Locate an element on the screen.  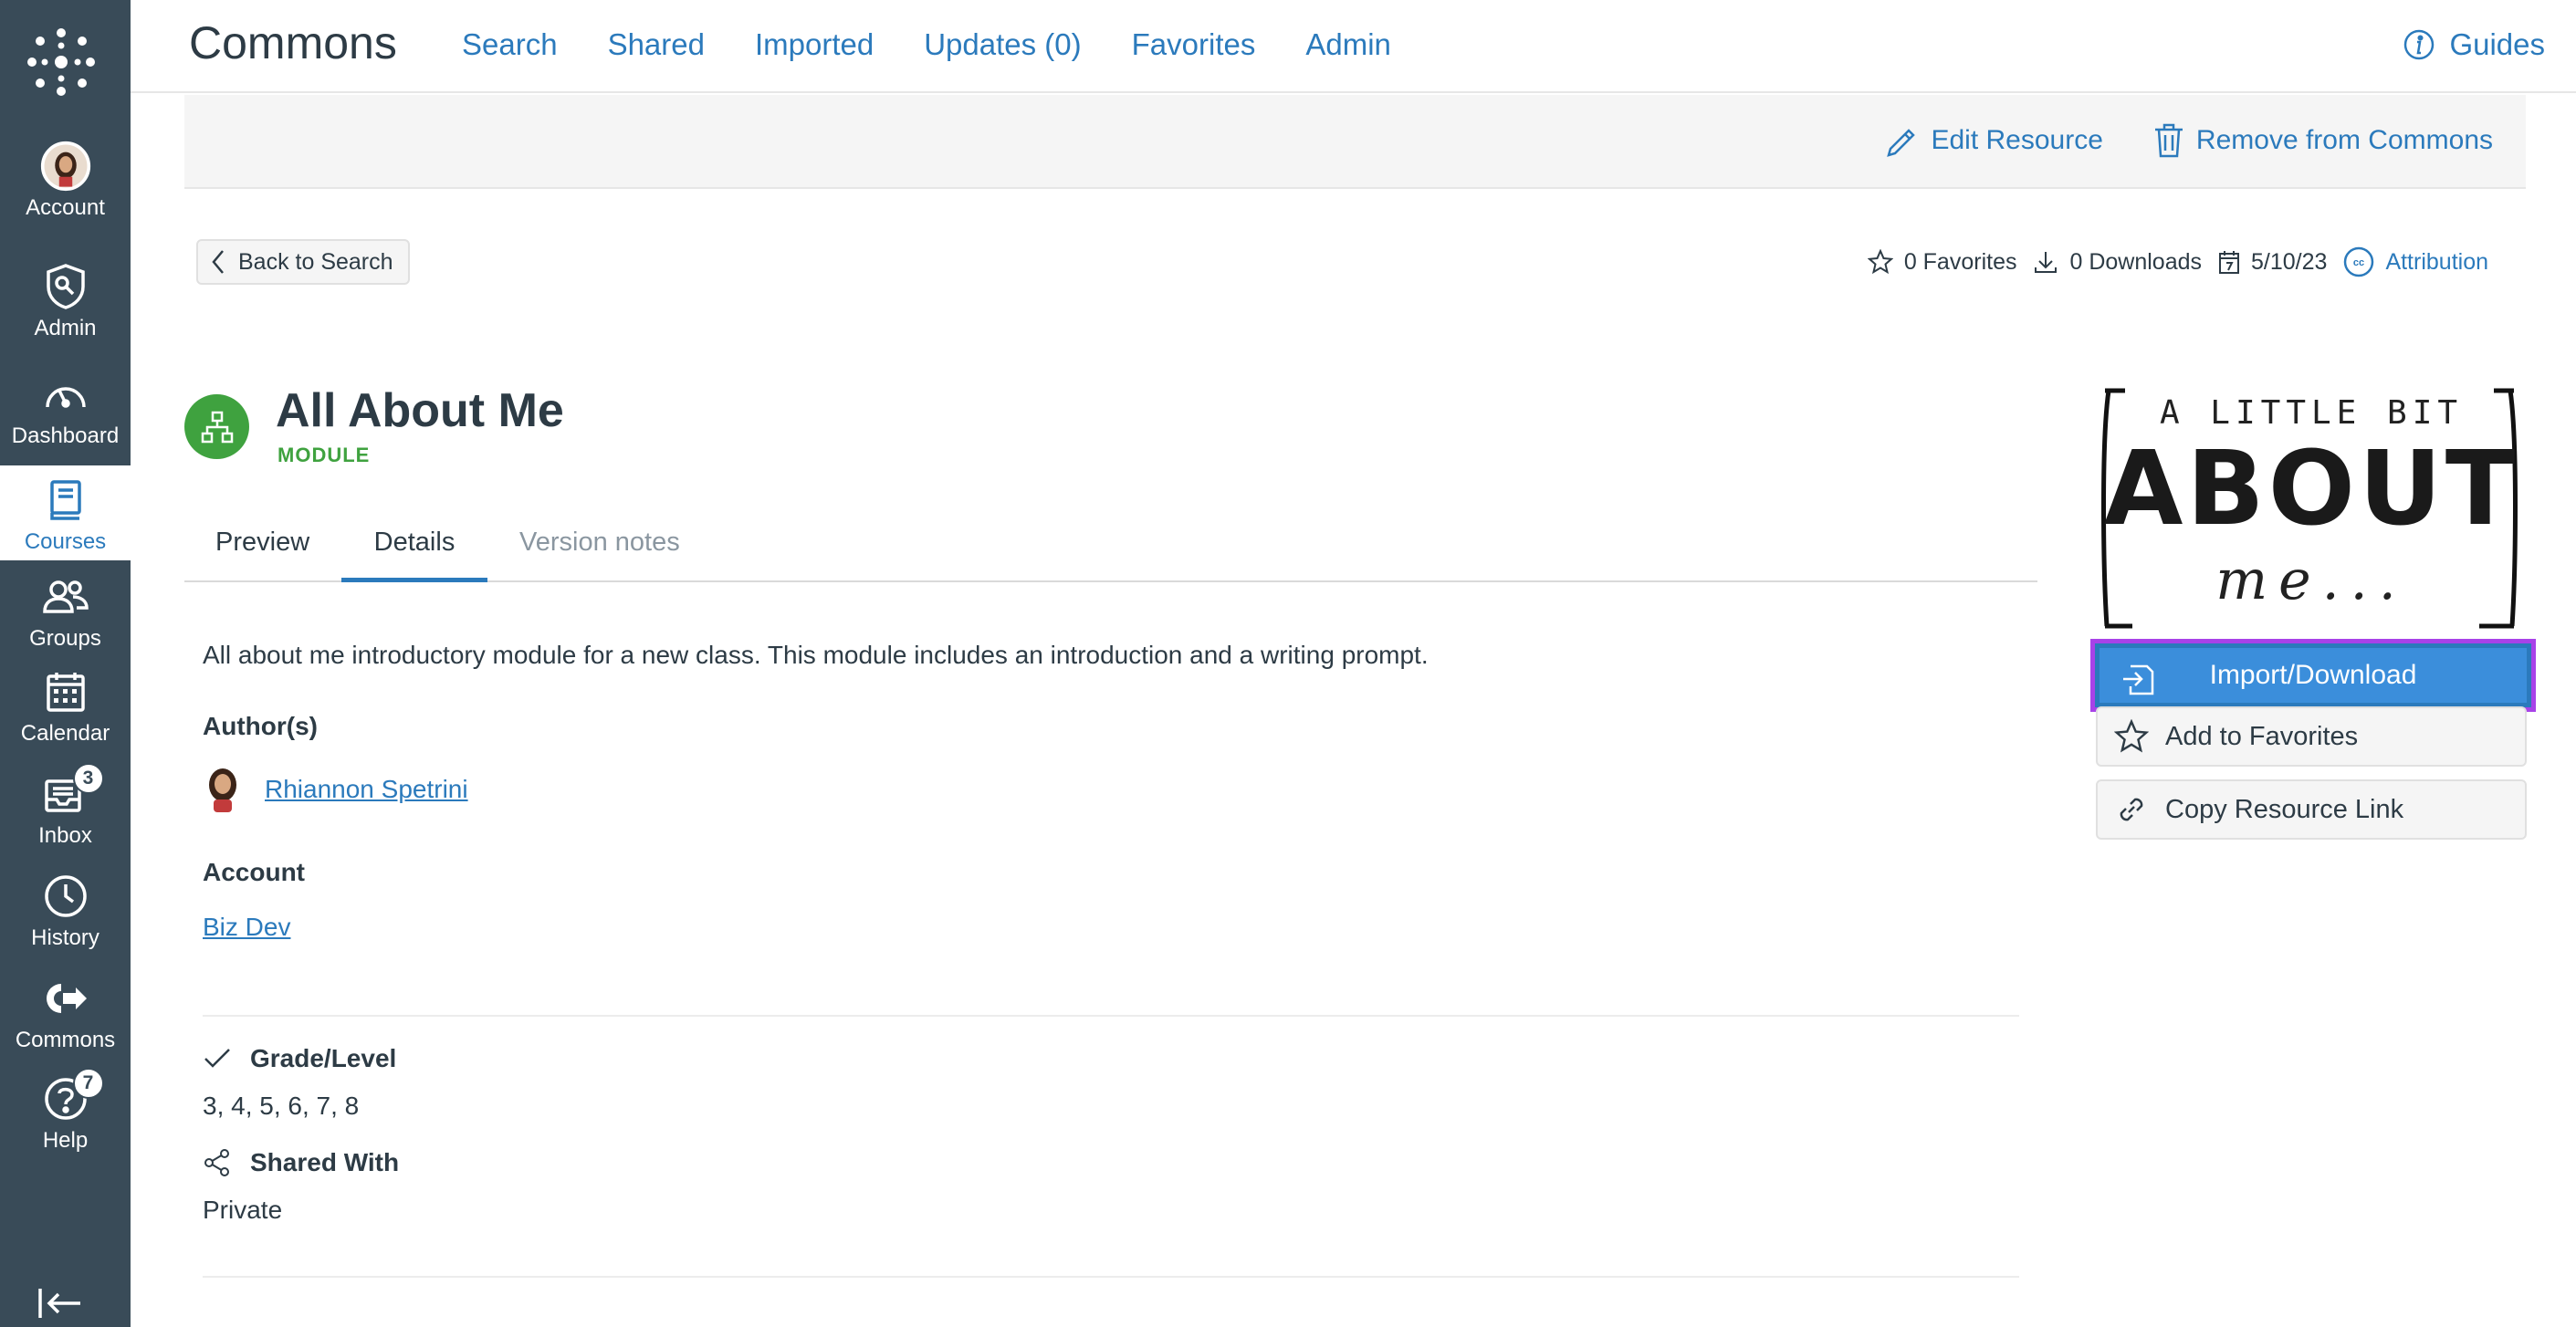
import-download-button: Import/Download is located at coordinates (2313, 676).